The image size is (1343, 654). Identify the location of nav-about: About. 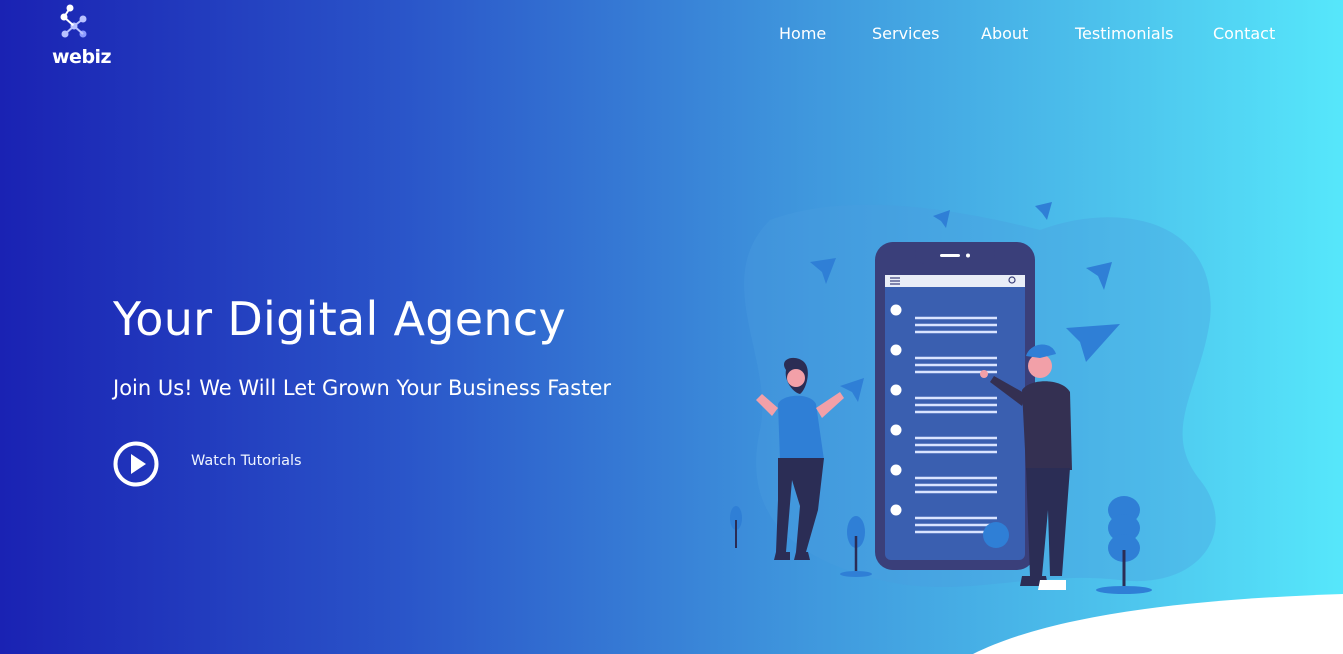
(1004, 33).